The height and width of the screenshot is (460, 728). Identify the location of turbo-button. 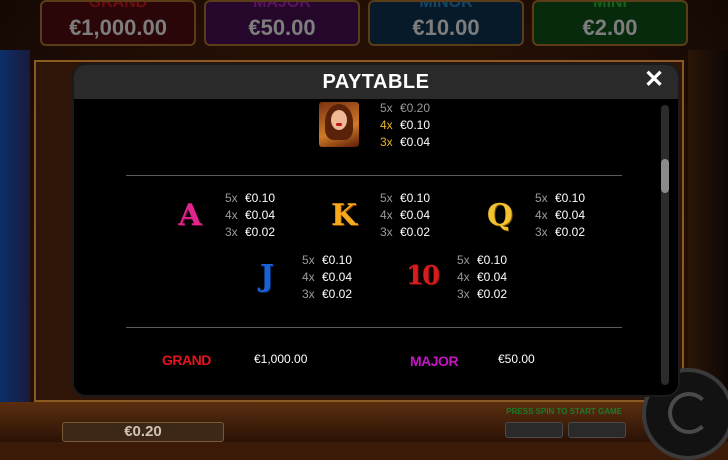
(597, 430).